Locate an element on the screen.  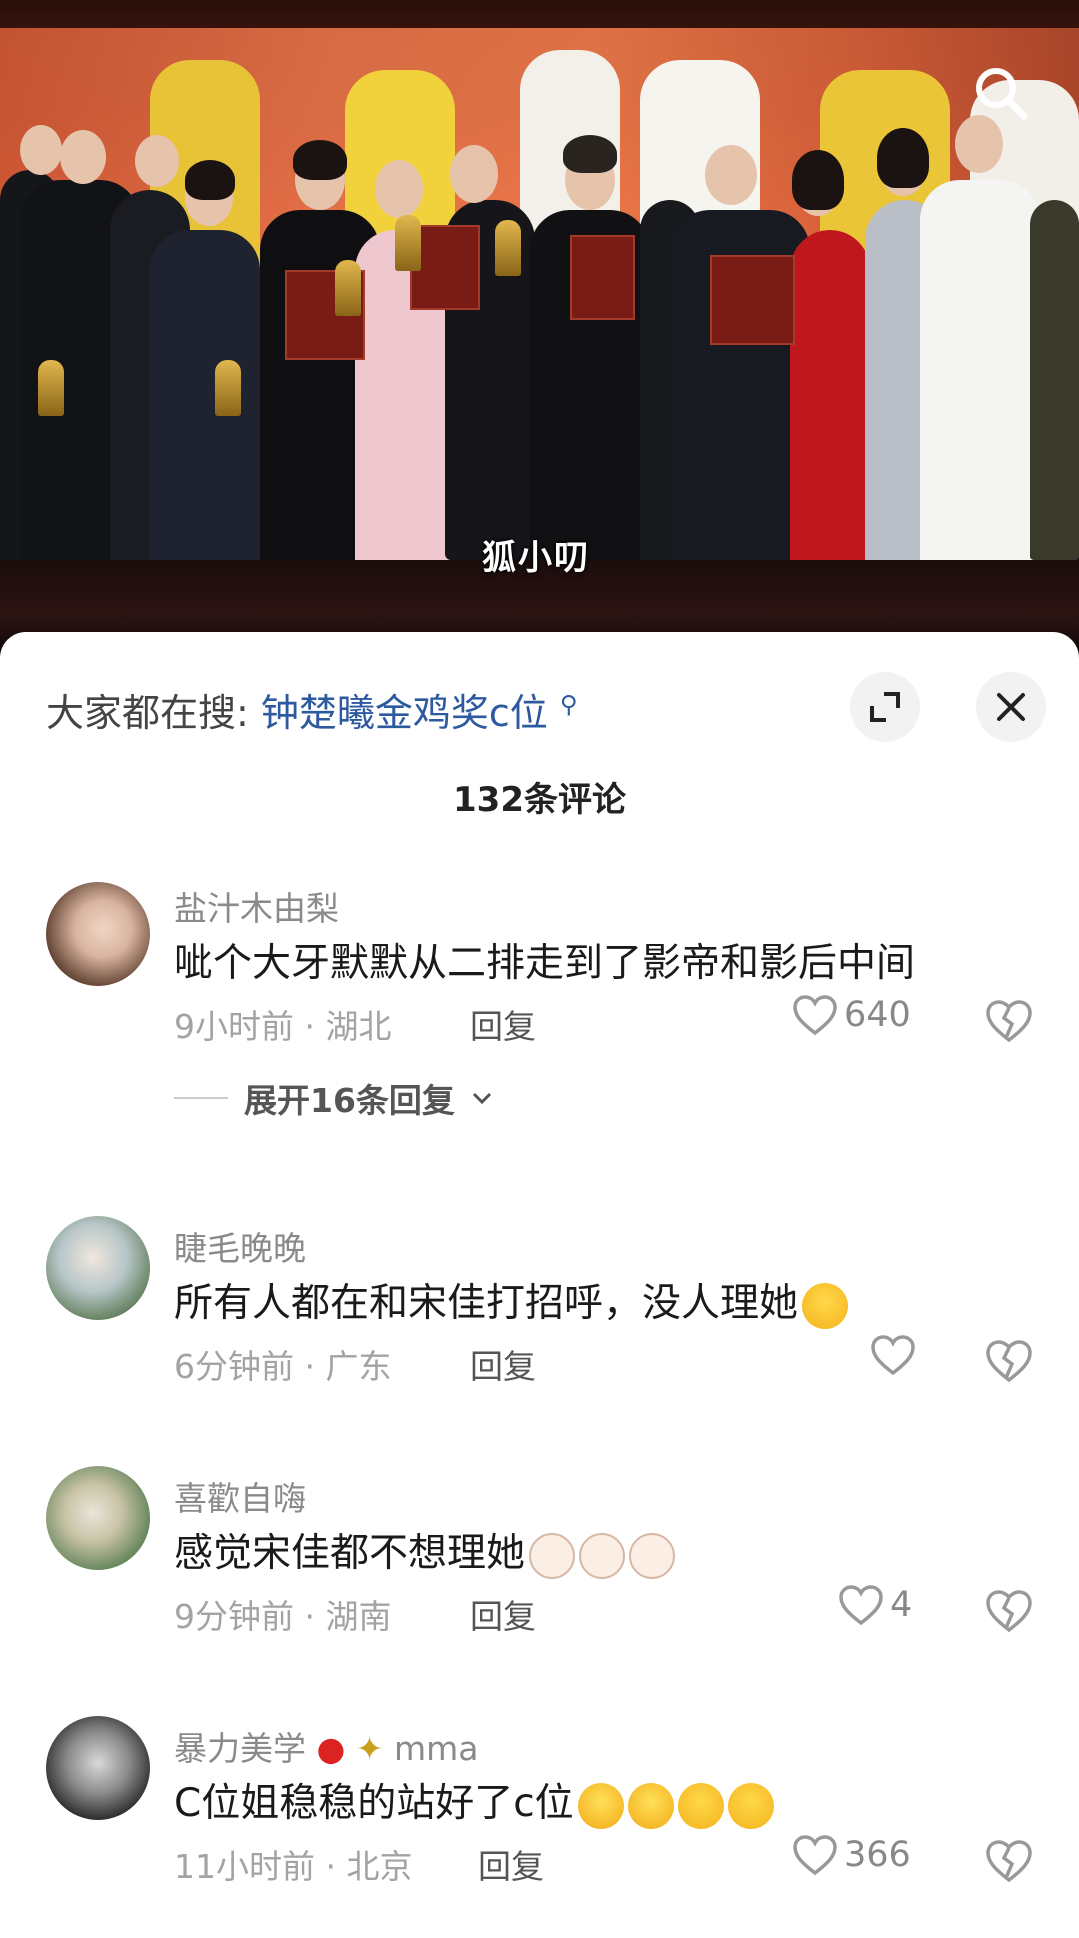
like-button: 366 is located at coordinates (851, 1855).